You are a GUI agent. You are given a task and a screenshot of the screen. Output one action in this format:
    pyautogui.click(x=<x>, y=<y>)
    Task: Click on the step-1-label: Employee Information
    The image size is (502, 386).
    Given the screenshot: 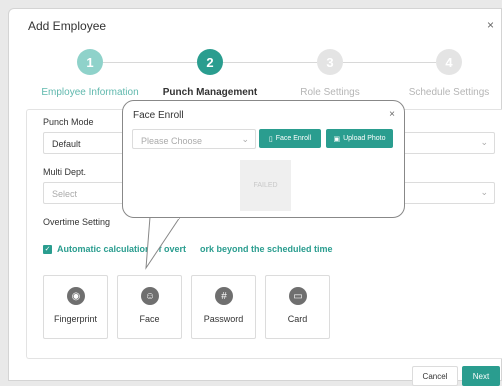 What is the action you would take?
    pyautogui.click(x=89, y=92)
    